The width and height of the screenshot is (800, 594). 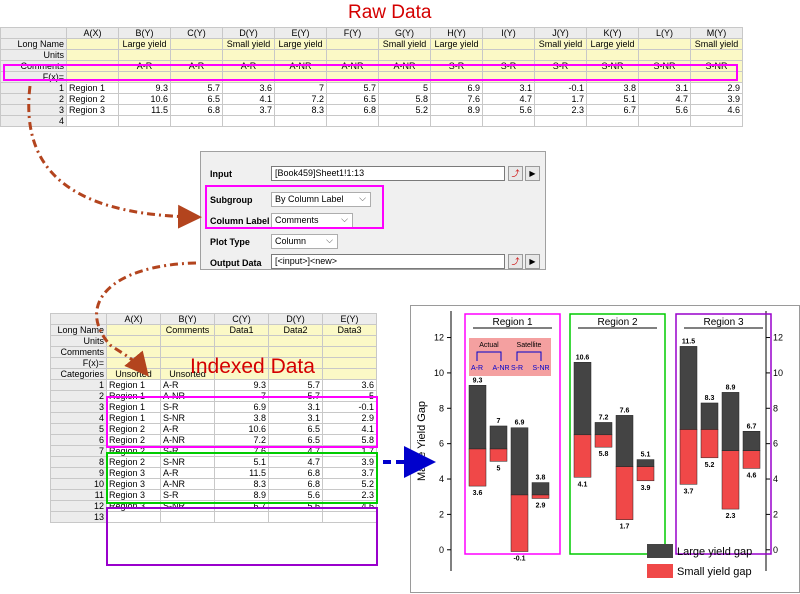 I want to click on data-cell: 8.3, so click(x=241, y=484).